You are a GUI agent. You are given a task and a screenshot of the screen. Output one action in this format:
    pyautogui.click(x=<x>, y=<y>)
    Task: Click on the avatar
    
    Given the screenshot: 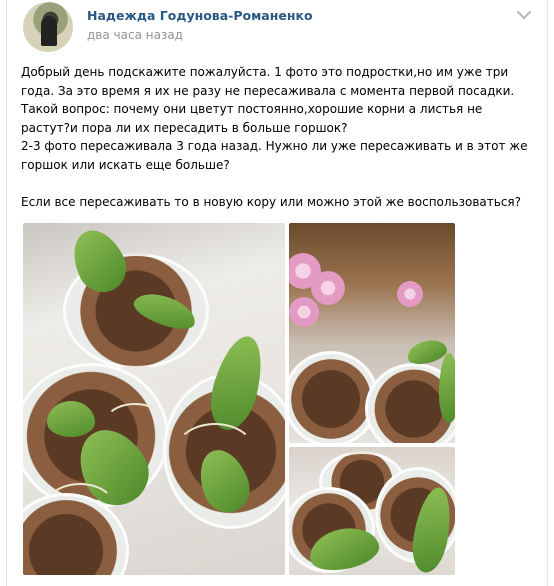 What is the action you would take?
    pyautogui.click(x=48, y=27)
    